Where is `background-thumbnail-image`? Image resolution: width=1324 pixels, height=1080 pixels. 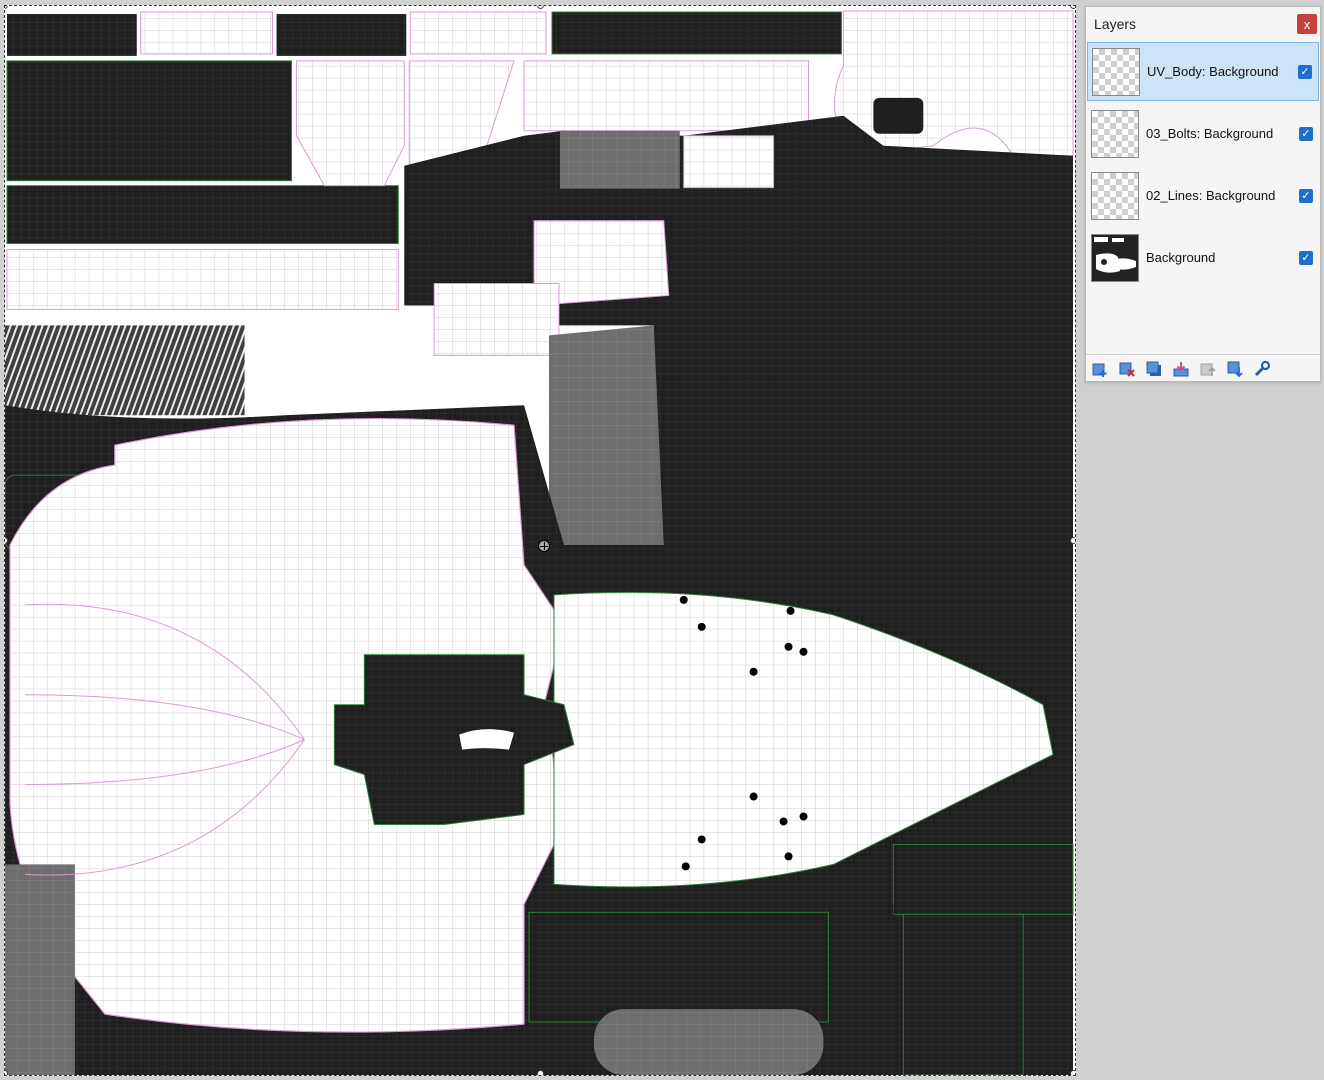
background-thumbnail-image is located at coordinates (1115, 257).